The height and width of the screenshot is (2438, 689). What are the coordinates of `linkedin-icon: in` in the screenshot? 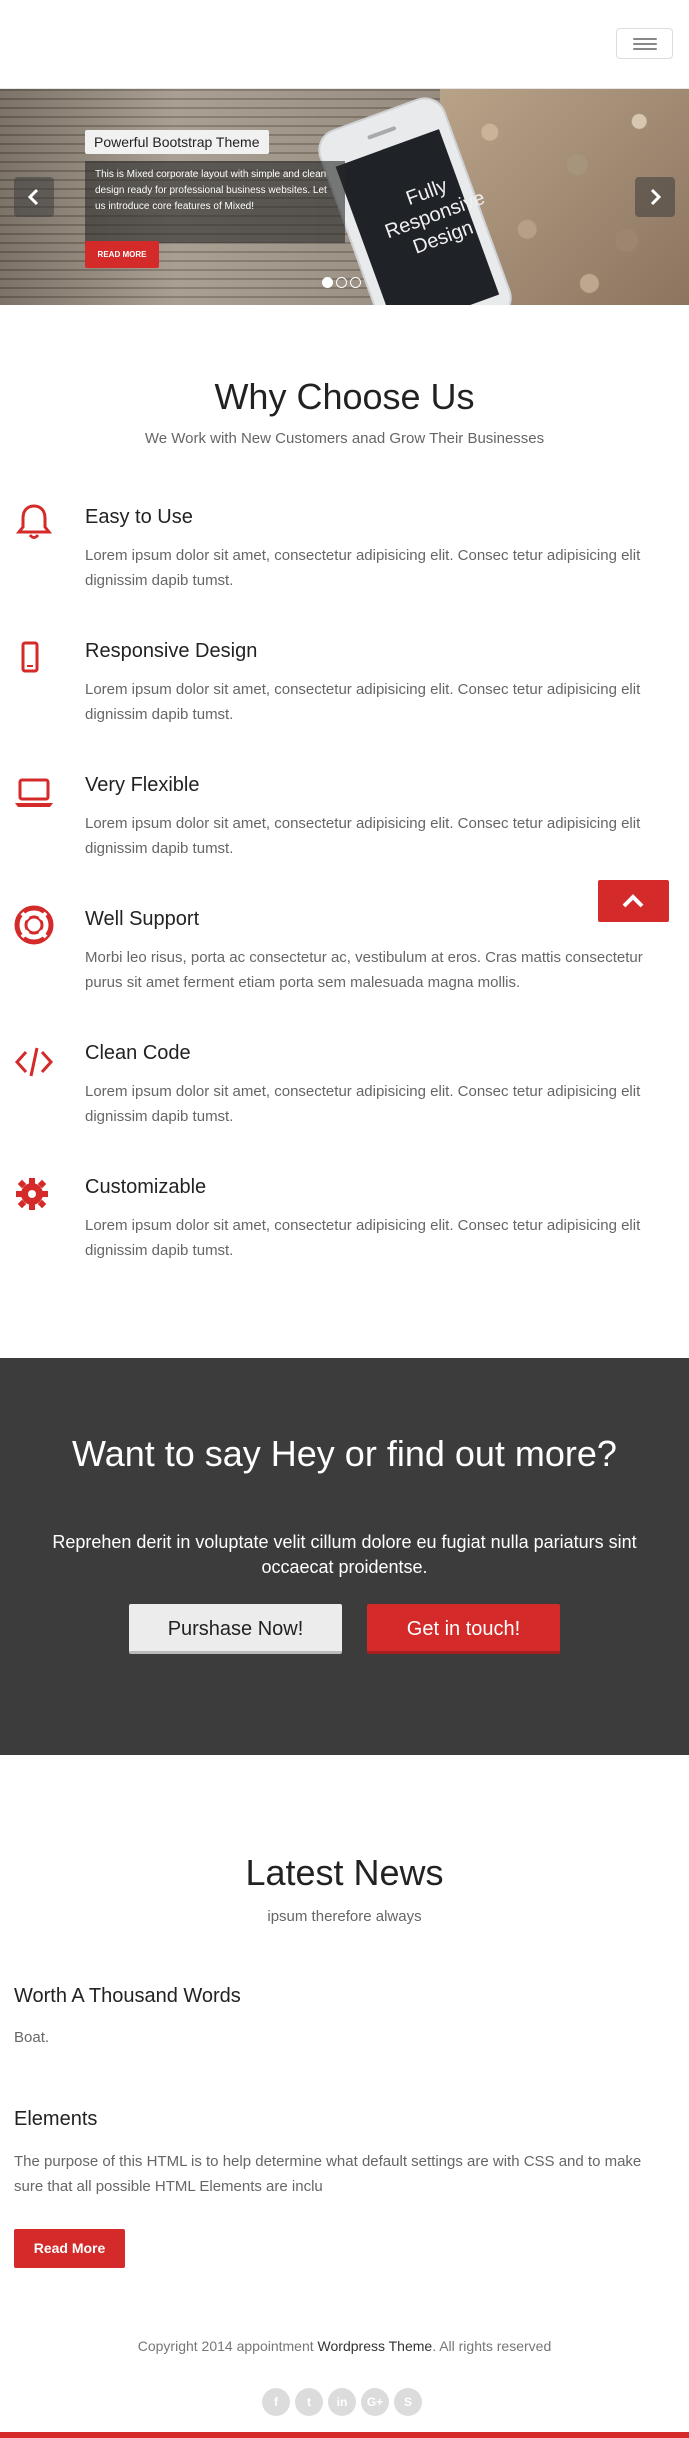 It's located at (342, 2402).